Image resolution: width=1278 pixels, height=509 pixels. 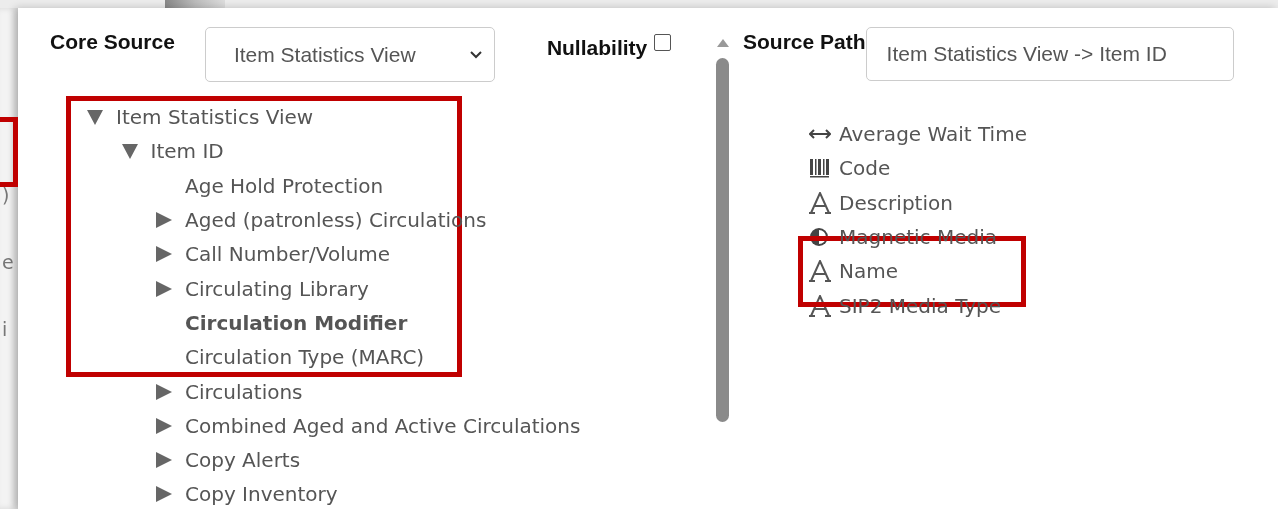 I want to click on tree-item: Item Statistics View, so click(x=215, y=117).